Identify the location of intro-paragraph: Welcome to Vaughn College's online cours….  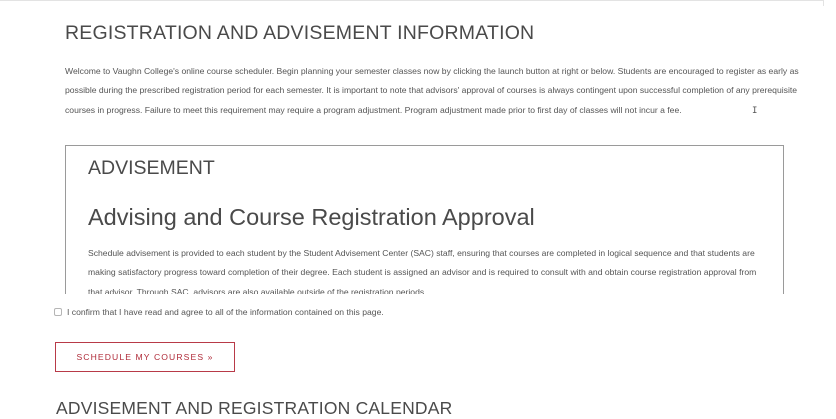
(432, 90).